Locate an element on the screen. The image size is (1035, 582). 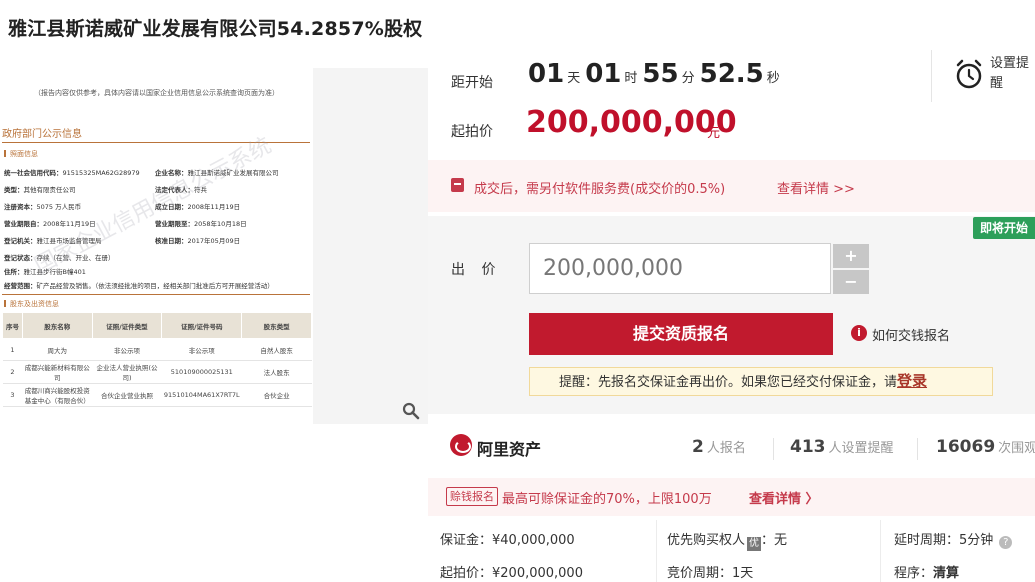
alarm-clock-icon is located at coordinates (969, 74).